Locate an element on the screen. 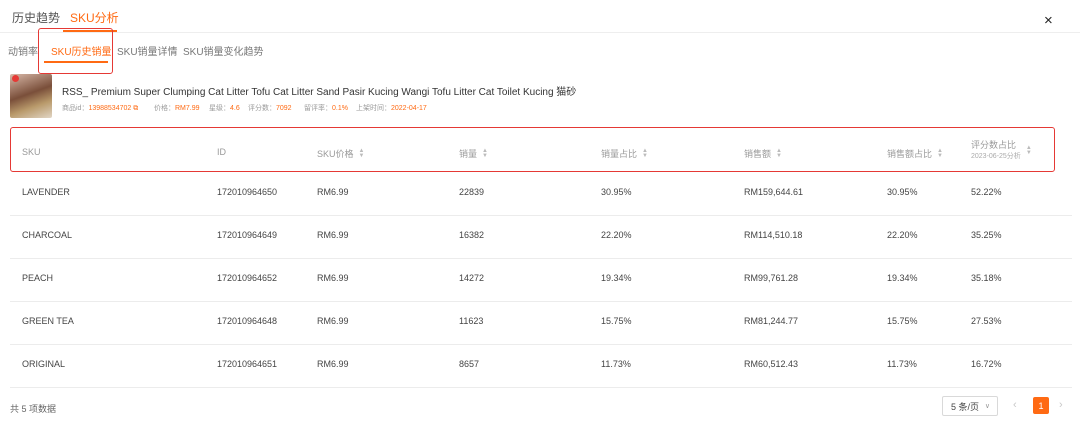 This screenshot has width=1080, height=425. col-header-revenue-share: 销售额占比 ▲ ▼ is located at coordinates (915, 153).